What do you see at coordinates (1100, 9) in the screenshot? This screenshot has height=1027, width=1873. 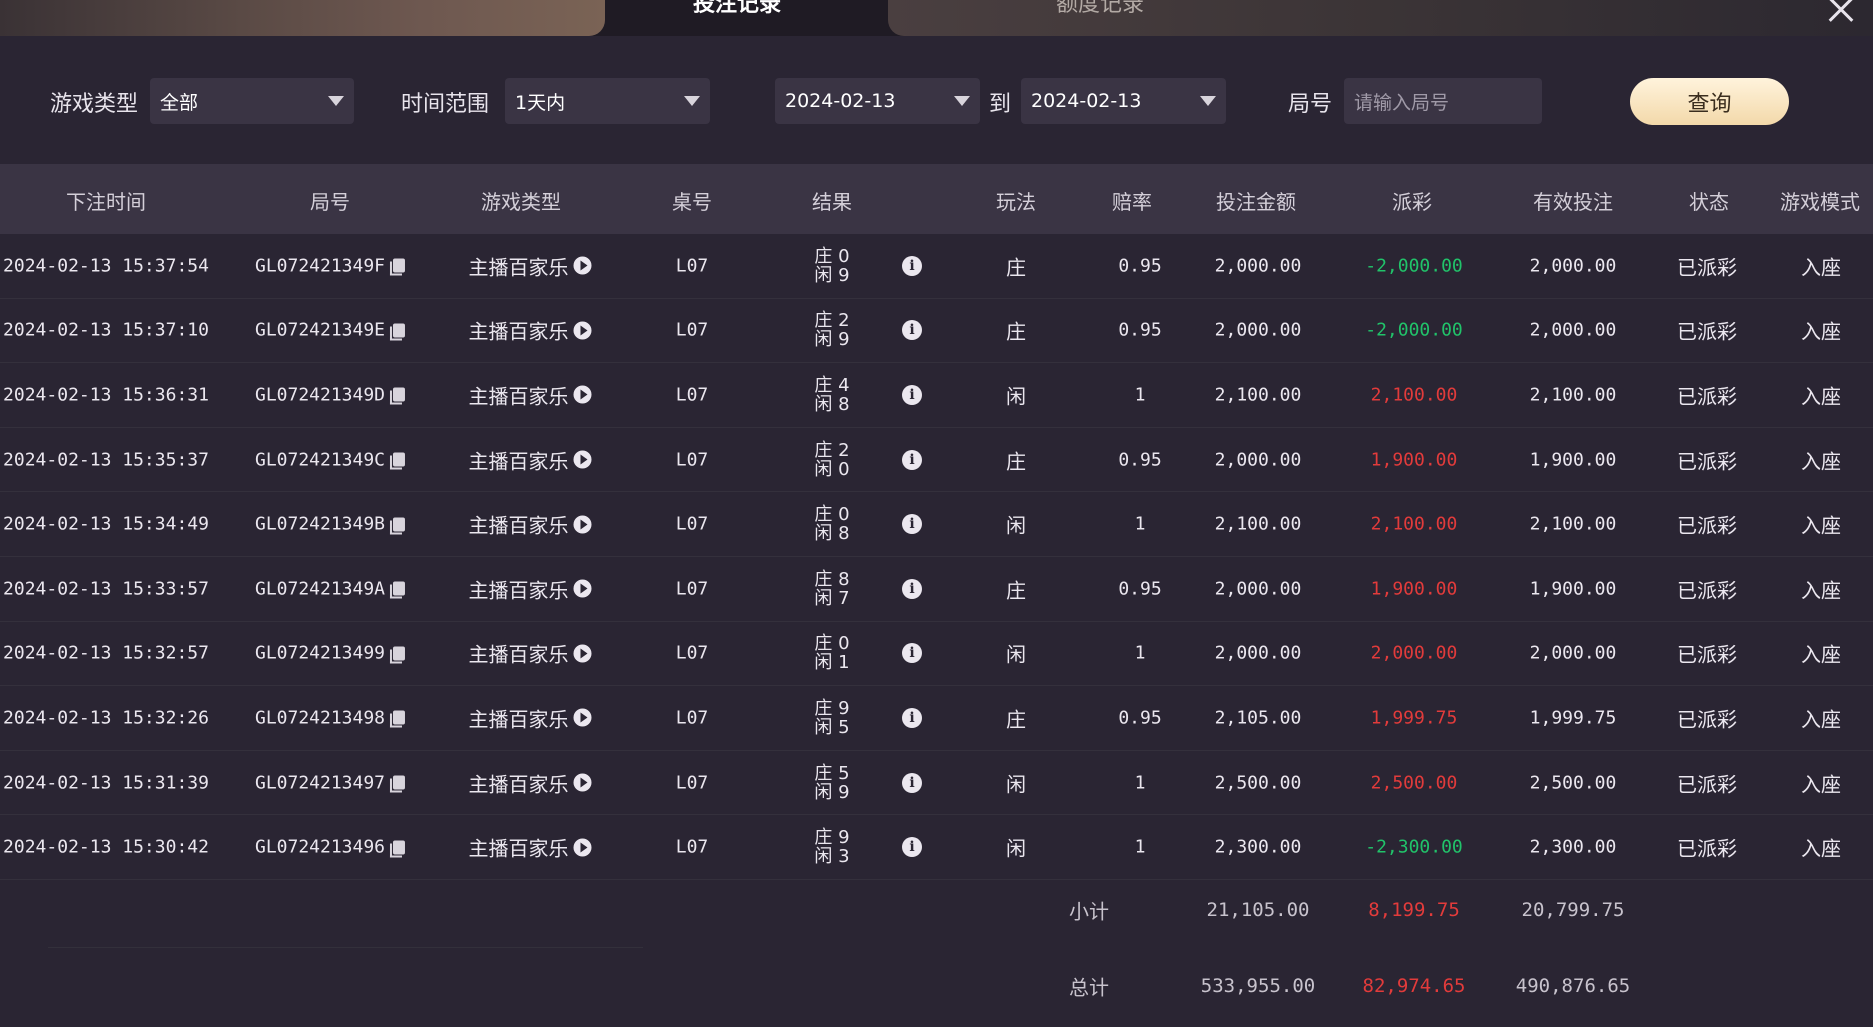 I see `tab-credit-records: 额度记录` at bounding box center [1100, 9].